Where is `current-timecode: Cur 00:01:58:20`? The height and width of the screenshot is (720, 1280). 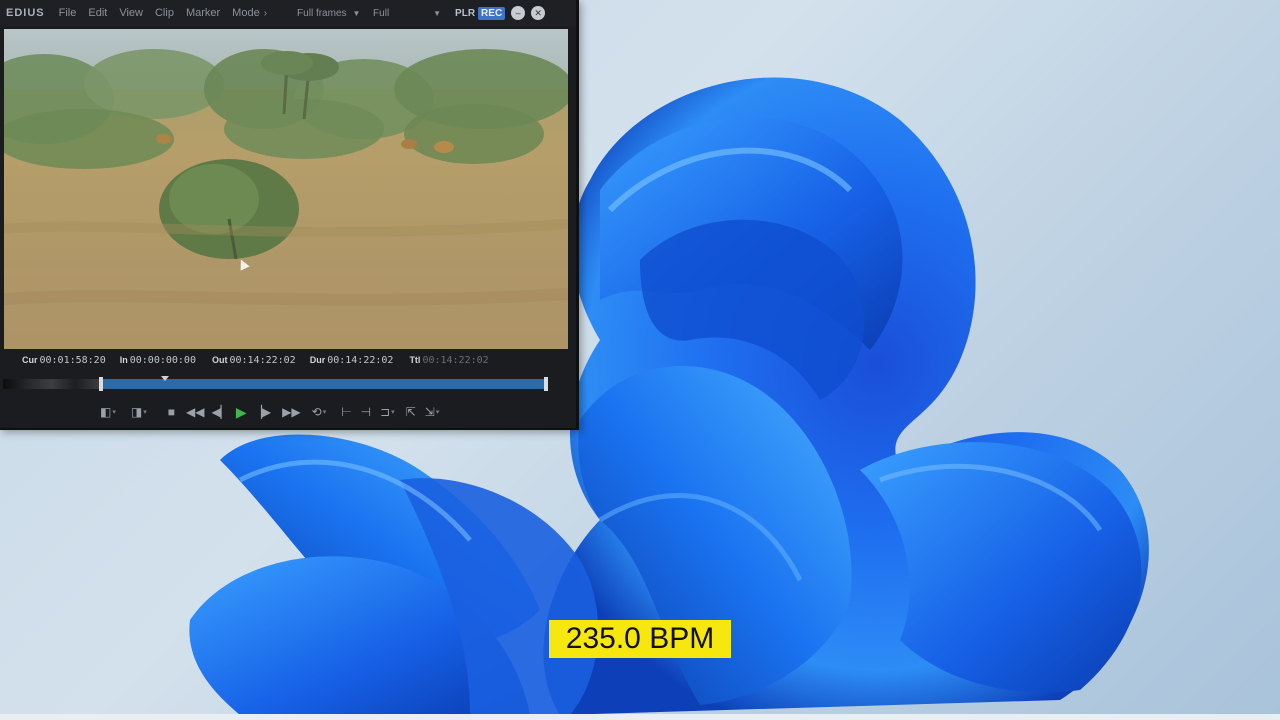
current-timecode: Cur 00:01:58:20 is located at coordinates (64, 360).